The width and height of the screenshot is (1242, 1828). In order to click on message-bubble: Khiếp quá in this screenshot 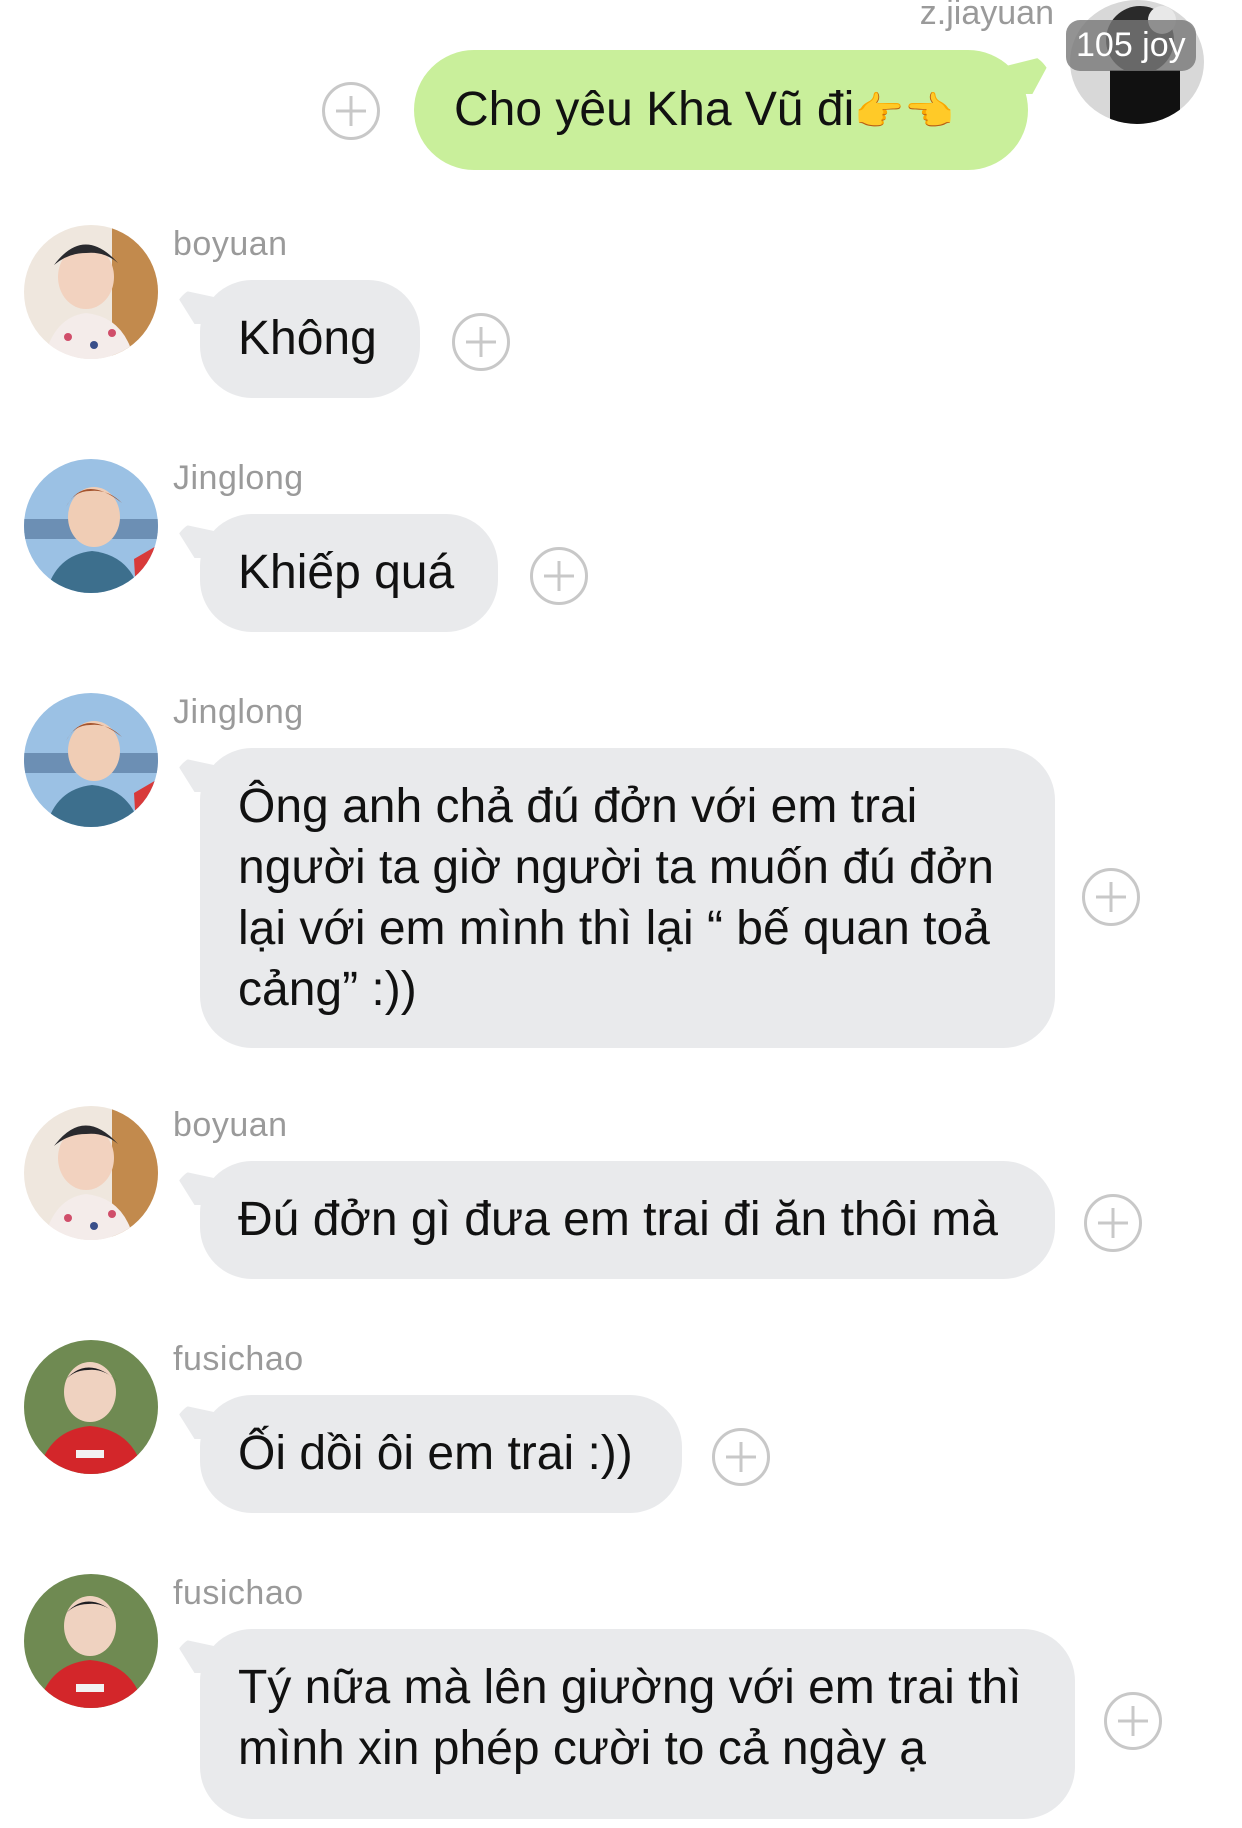, I will do `click(349, 573)`.